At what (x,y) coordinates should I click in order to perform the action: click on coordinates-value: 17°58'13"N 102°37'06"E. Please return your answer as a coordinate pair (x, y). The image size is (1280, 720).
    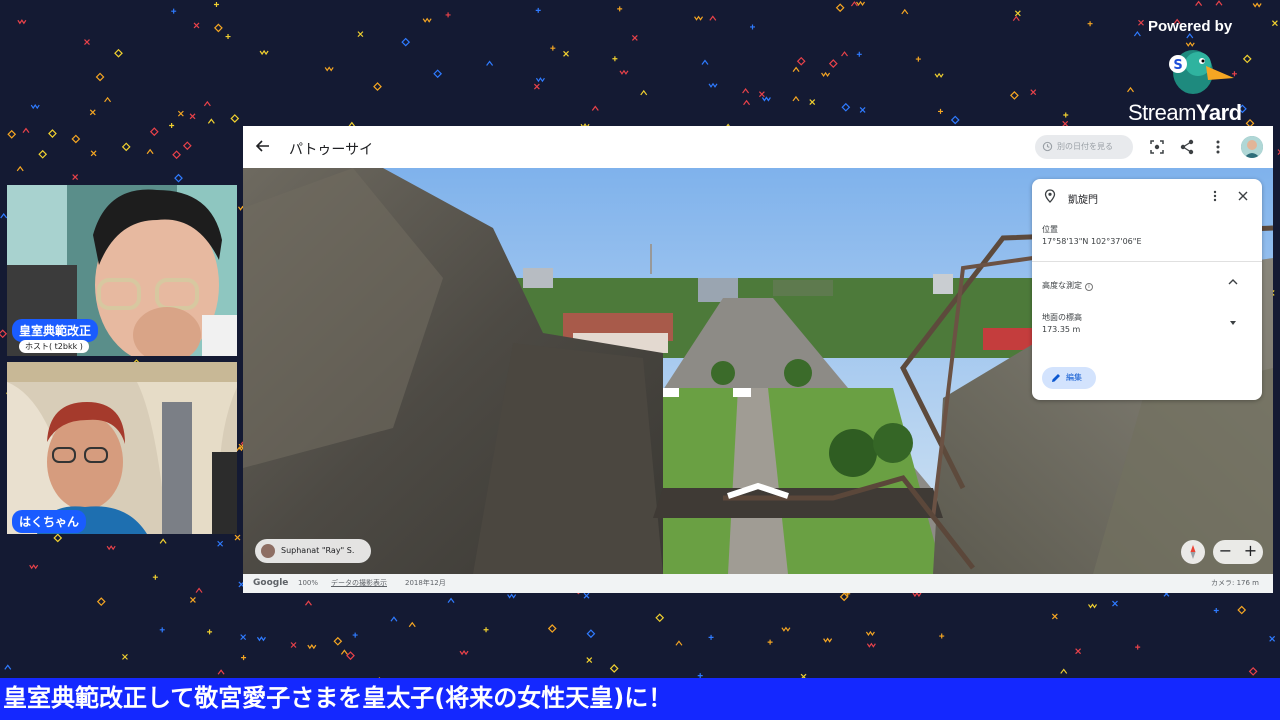
    Looking at the image, I should click on (1092, 241).